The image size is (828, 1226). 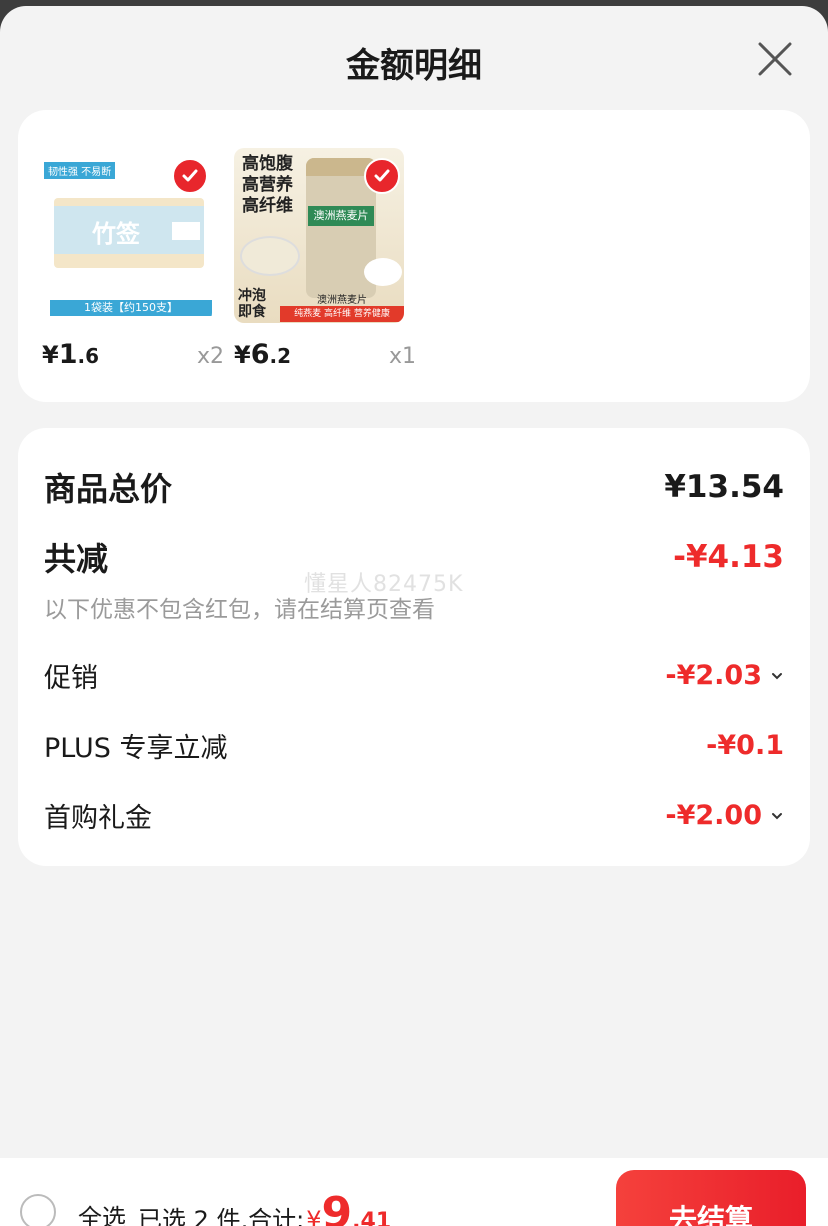 What do you see at coordinates (38, 1210) in the screenshot?
I see `select-all-radio` at bounding box center [38, 1210].